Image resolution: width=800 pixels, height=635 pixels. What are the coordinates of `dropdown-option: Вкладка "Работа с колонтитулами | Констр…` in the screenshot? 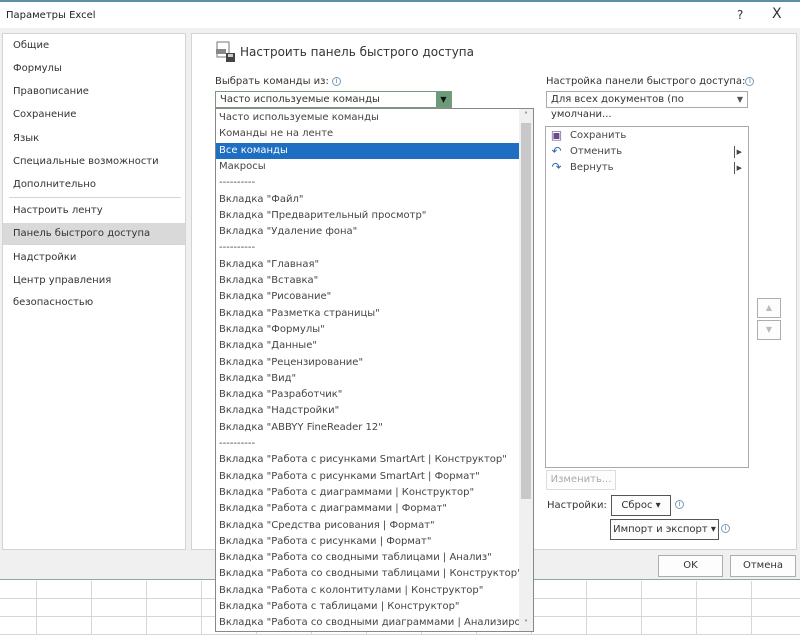 It's located at (368, 591).